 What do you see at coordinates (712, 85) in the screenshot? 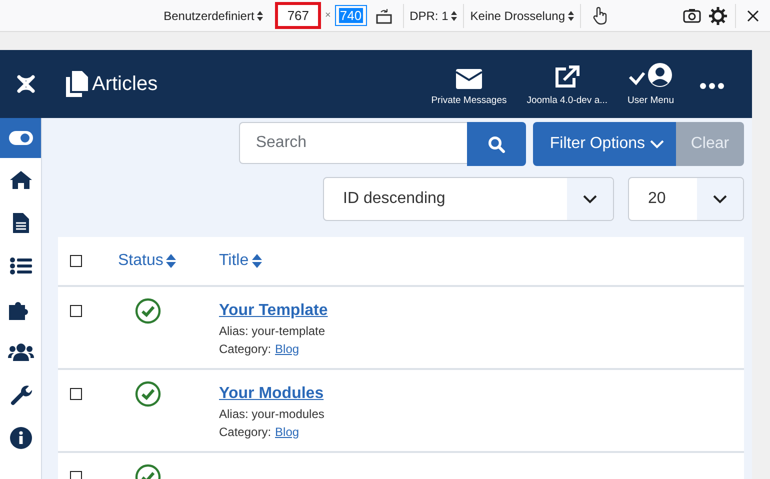
I see `more-icon` at bounding box center [712, 85].